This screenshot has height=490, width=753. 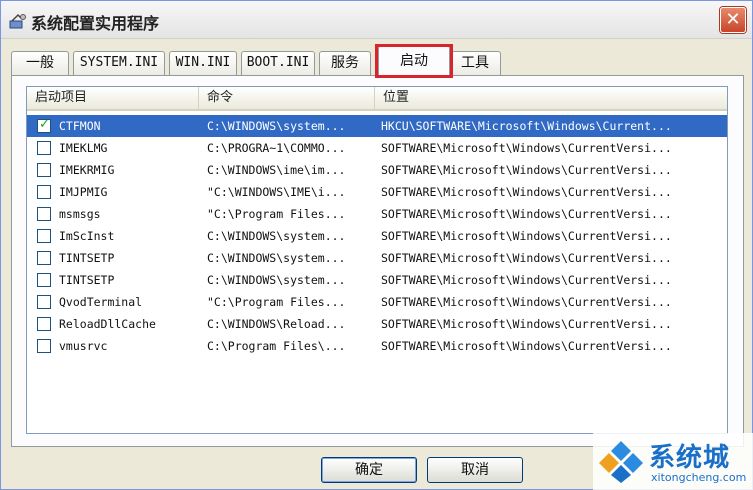 What do you see at coordinates (278, 63) in the screenshot?
I see `tab-boot-ini: BOOT.INI` at bounding box center [278, 63].